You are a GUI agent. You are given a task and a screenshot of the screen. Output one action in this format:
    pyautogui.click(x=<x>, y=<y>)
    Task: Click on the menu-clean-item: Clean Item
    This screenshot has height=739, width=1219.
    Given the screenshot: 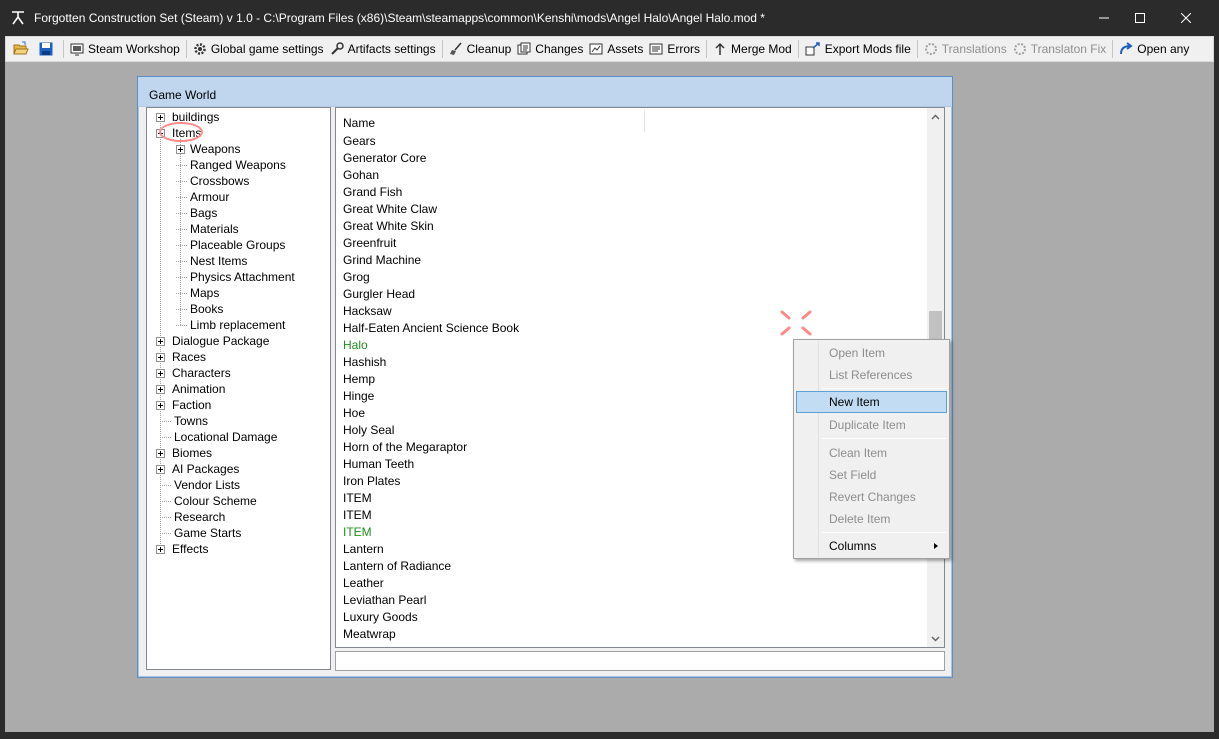 What is the action you would take?
    pyautogui.click(x=871, y=453)
    